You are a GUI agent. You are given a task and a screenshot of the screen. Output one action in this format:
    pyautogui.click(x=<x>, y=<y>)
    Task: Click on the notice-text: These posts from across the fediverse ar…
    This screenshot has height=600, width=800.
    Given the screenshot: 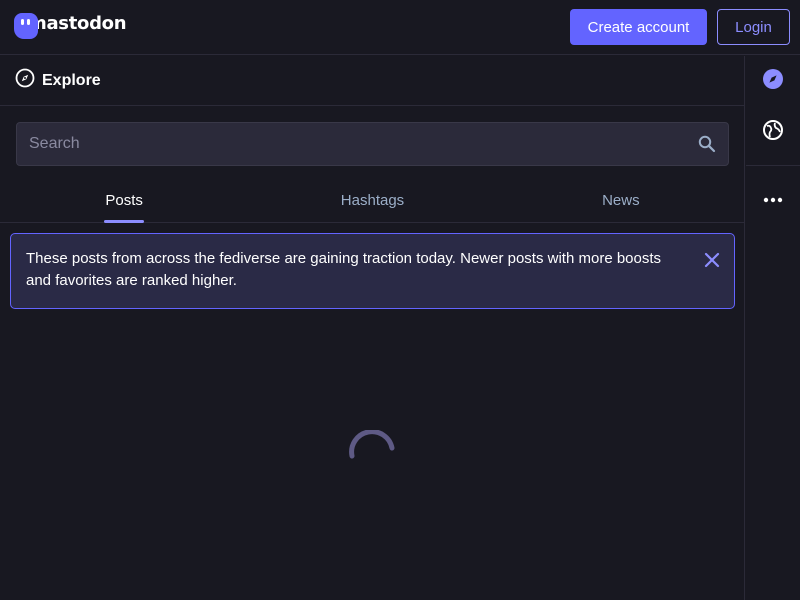 What is the action you would take?
    pyautogui.click(x=344, y=269)
    